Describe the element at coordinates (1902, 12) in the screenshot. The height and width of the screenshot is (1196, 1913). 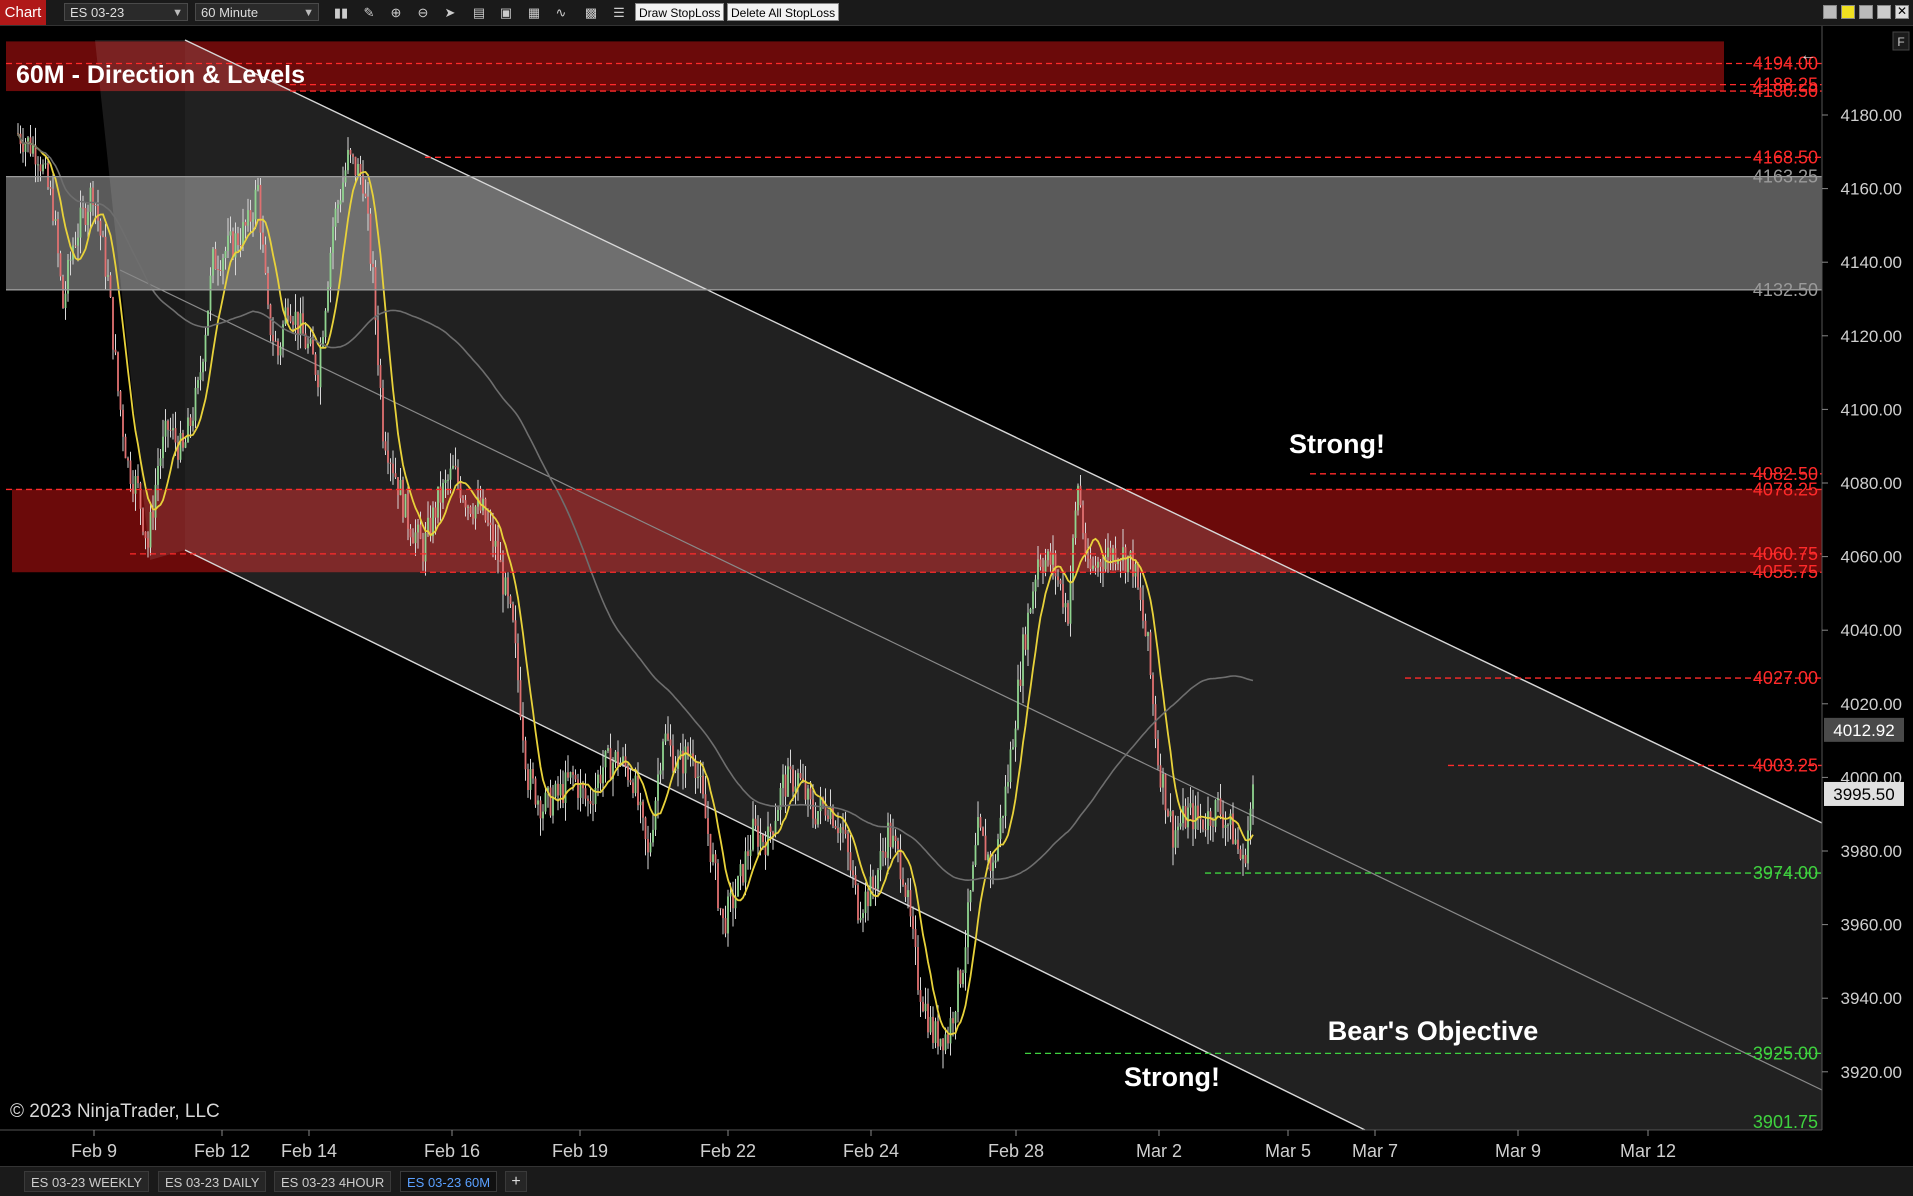
I see `close-icon: ✕` at that location.